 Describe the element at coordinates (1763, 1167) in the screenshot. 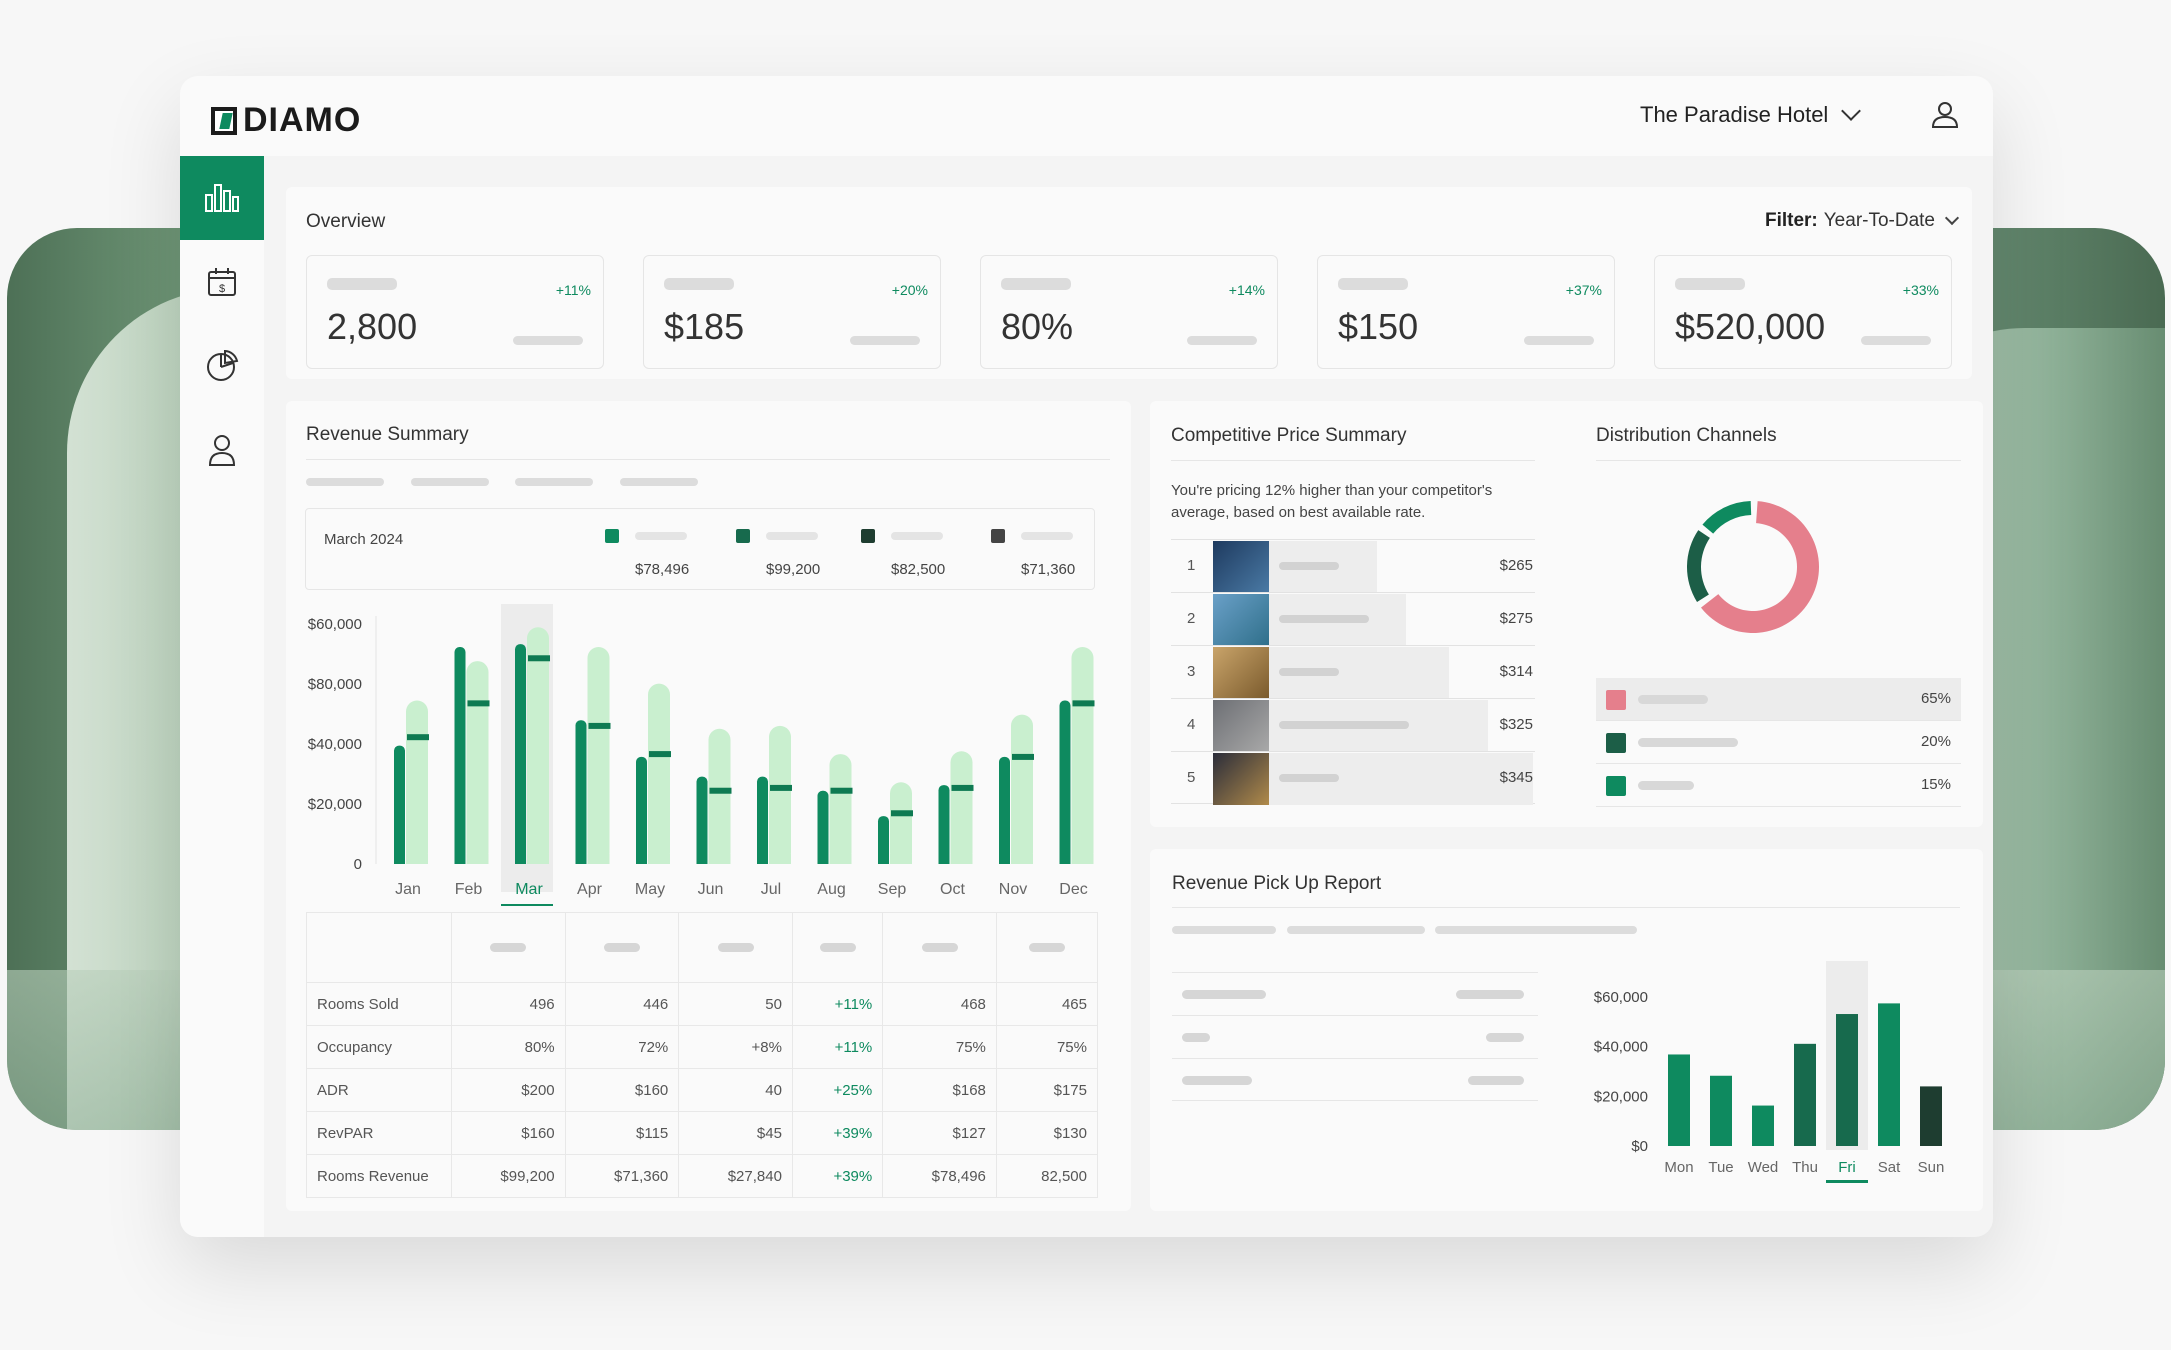

I see `x-tick-label: Wed` at that location.